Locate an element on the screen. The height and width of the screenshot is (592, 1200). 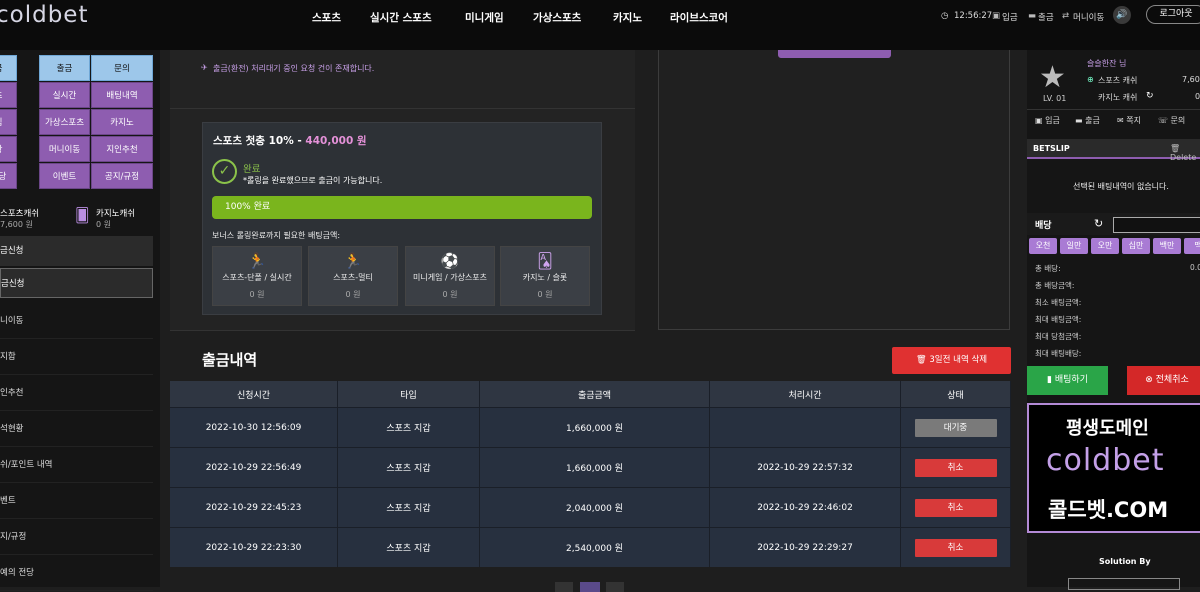
table-cell: 2022-10-29 22:29:27 is located at coordinates (805, 547).